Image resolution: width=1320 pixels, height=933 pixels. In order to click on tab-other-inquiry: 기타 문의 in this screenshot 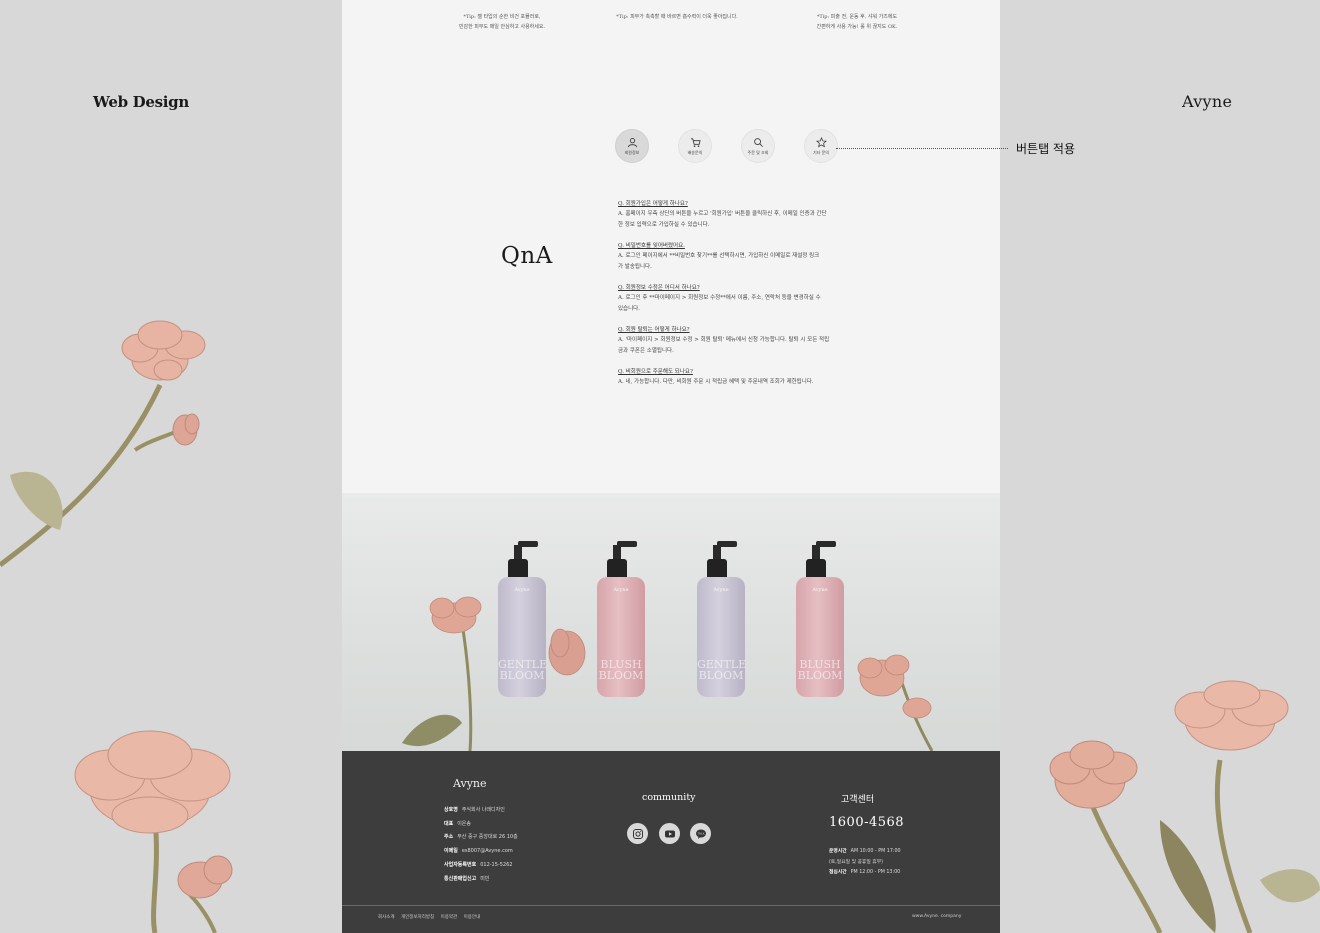, I will do `click(821, 146)`.